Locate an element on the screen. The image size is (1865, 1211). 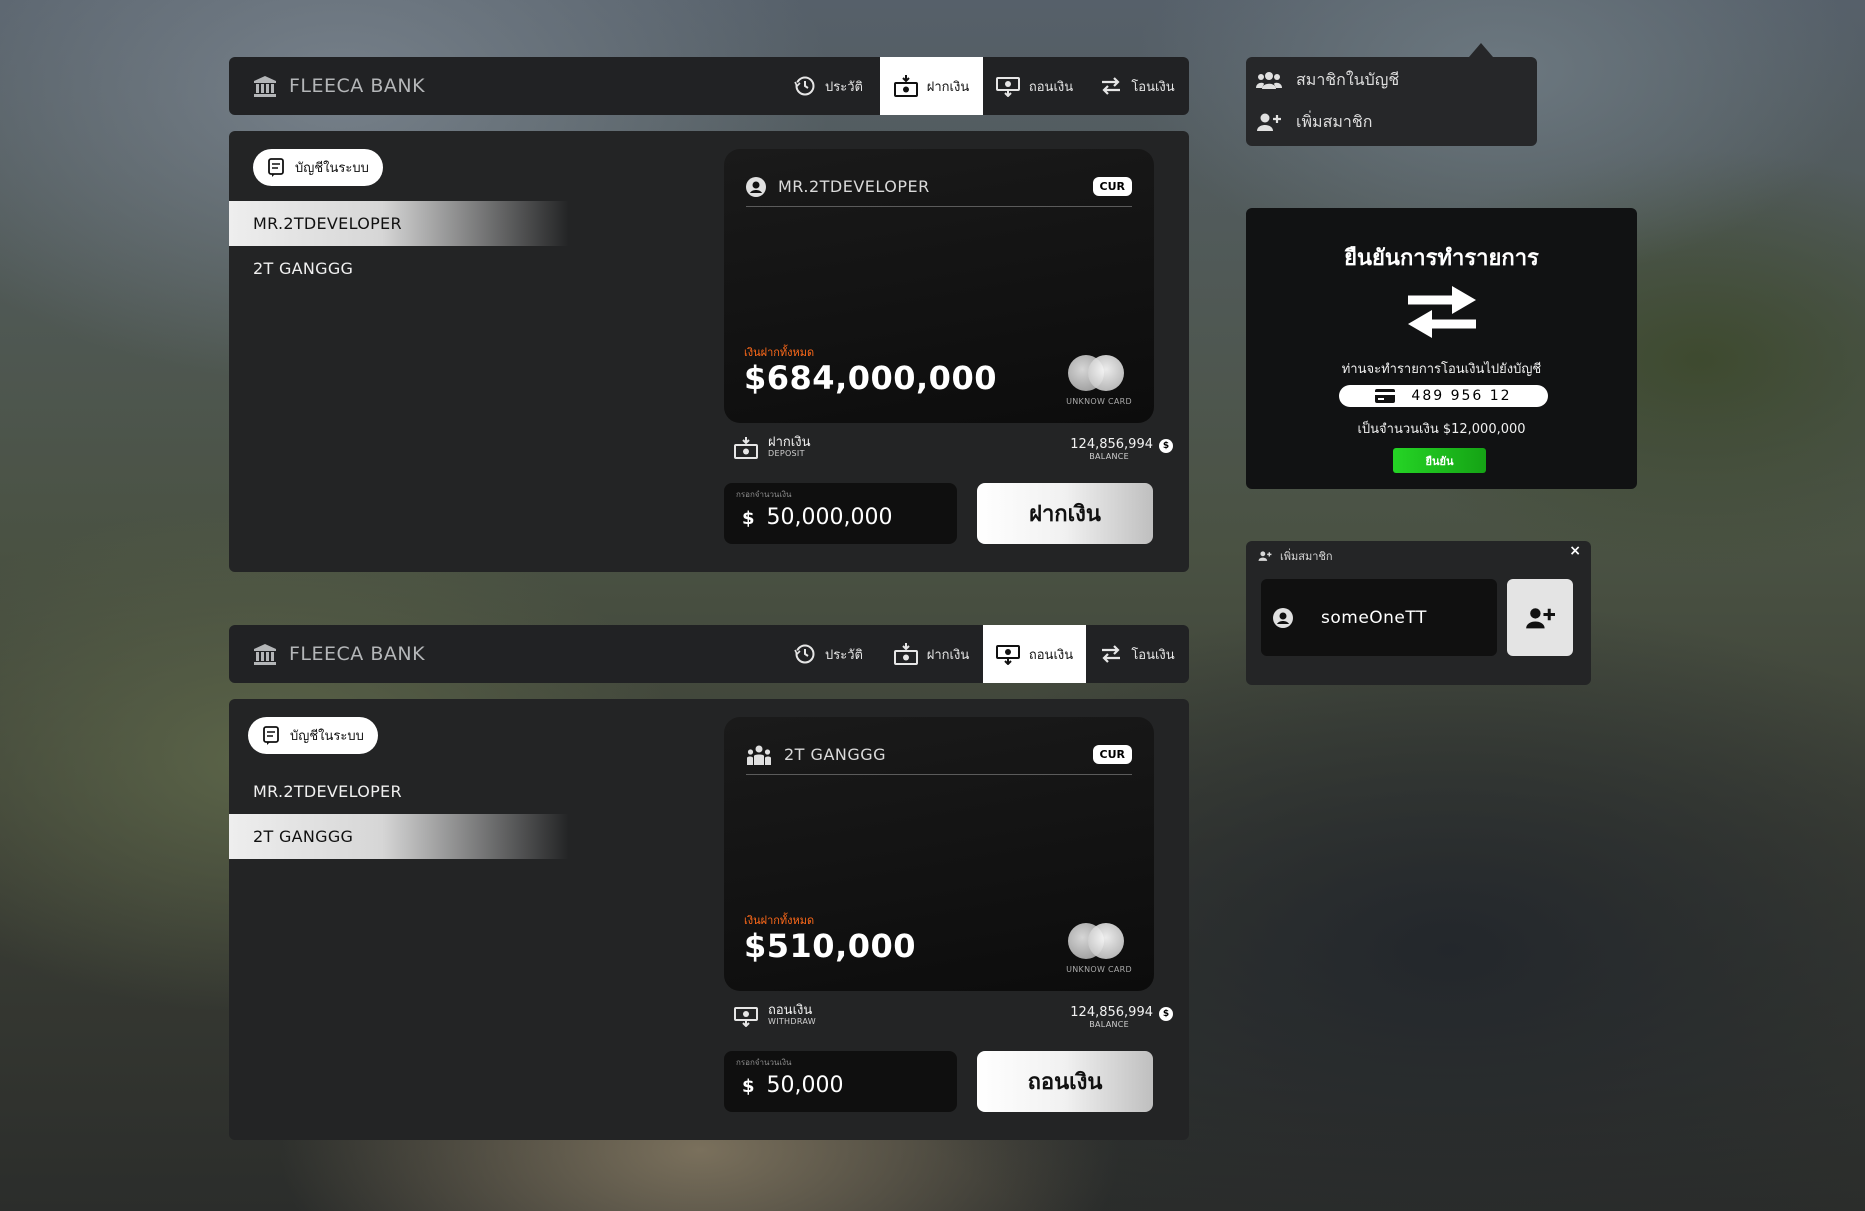
amount-value: 50,000 is located at coordinates (805, 1085).